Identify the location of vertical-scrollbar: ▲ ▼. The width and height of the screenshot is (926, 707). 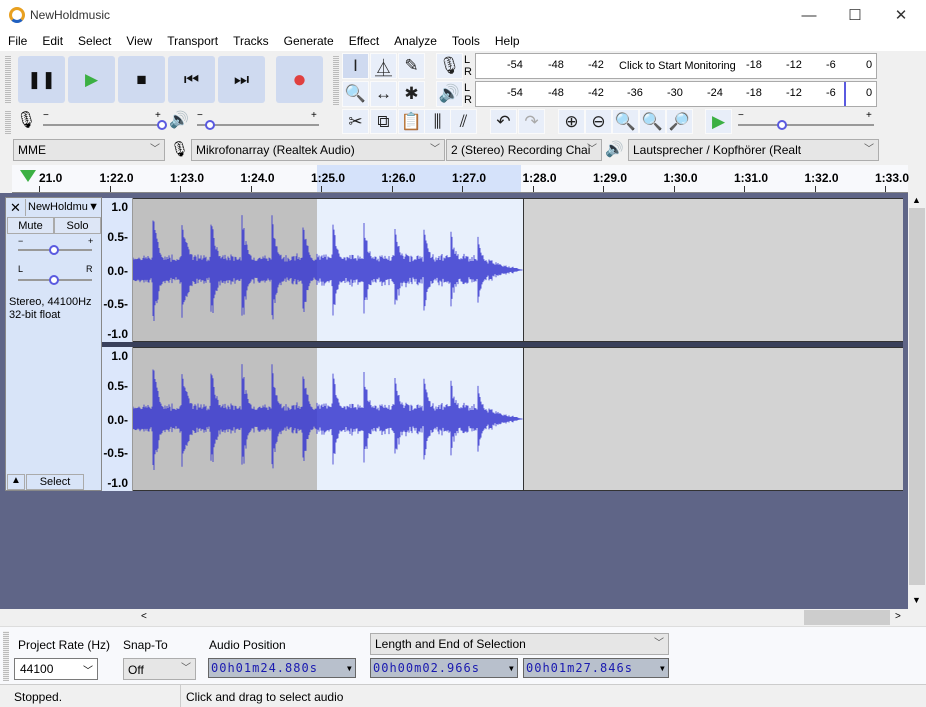
(917, 401).